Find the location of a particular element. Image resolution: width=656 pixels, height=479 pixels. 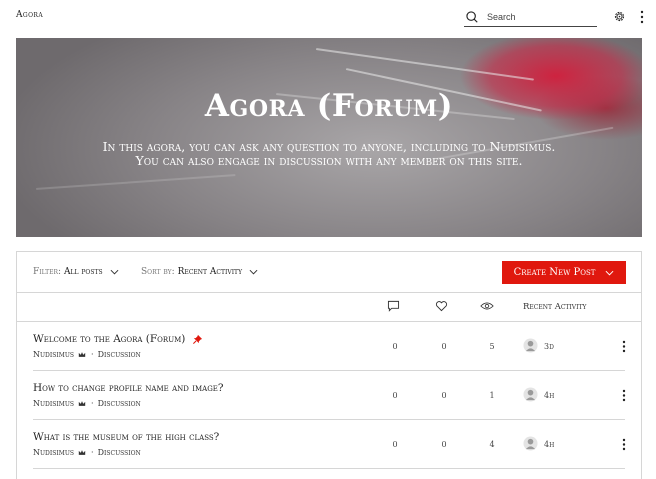

search-icon is located at coordinates (472, 17).